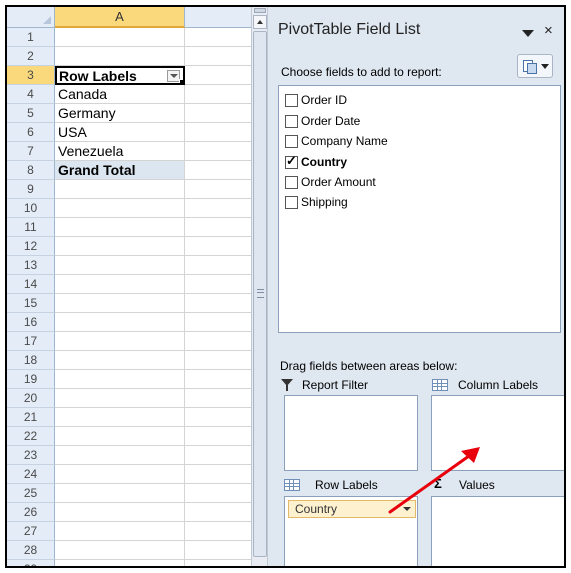 The width and height of the screenshot is (571, 573). I want to click on row-header: 26, so click(31, 512).